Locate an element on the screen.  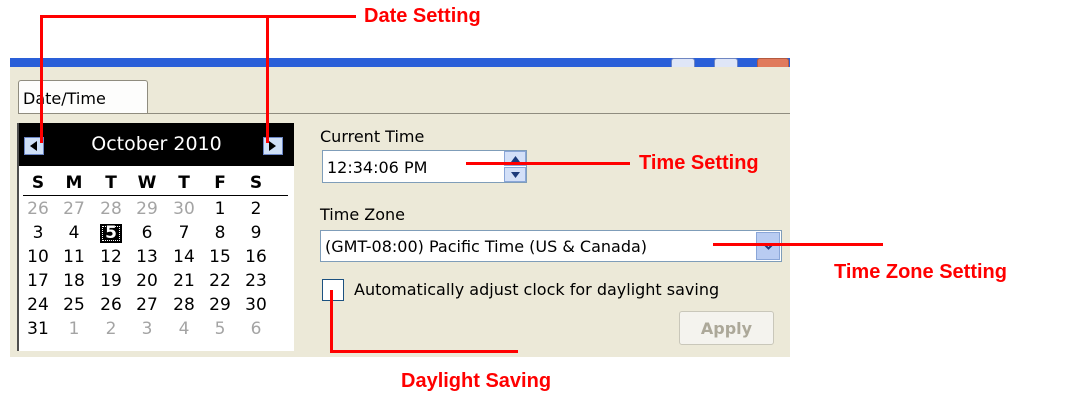
date-setting-callout-line is located at coordinates (198, 16).